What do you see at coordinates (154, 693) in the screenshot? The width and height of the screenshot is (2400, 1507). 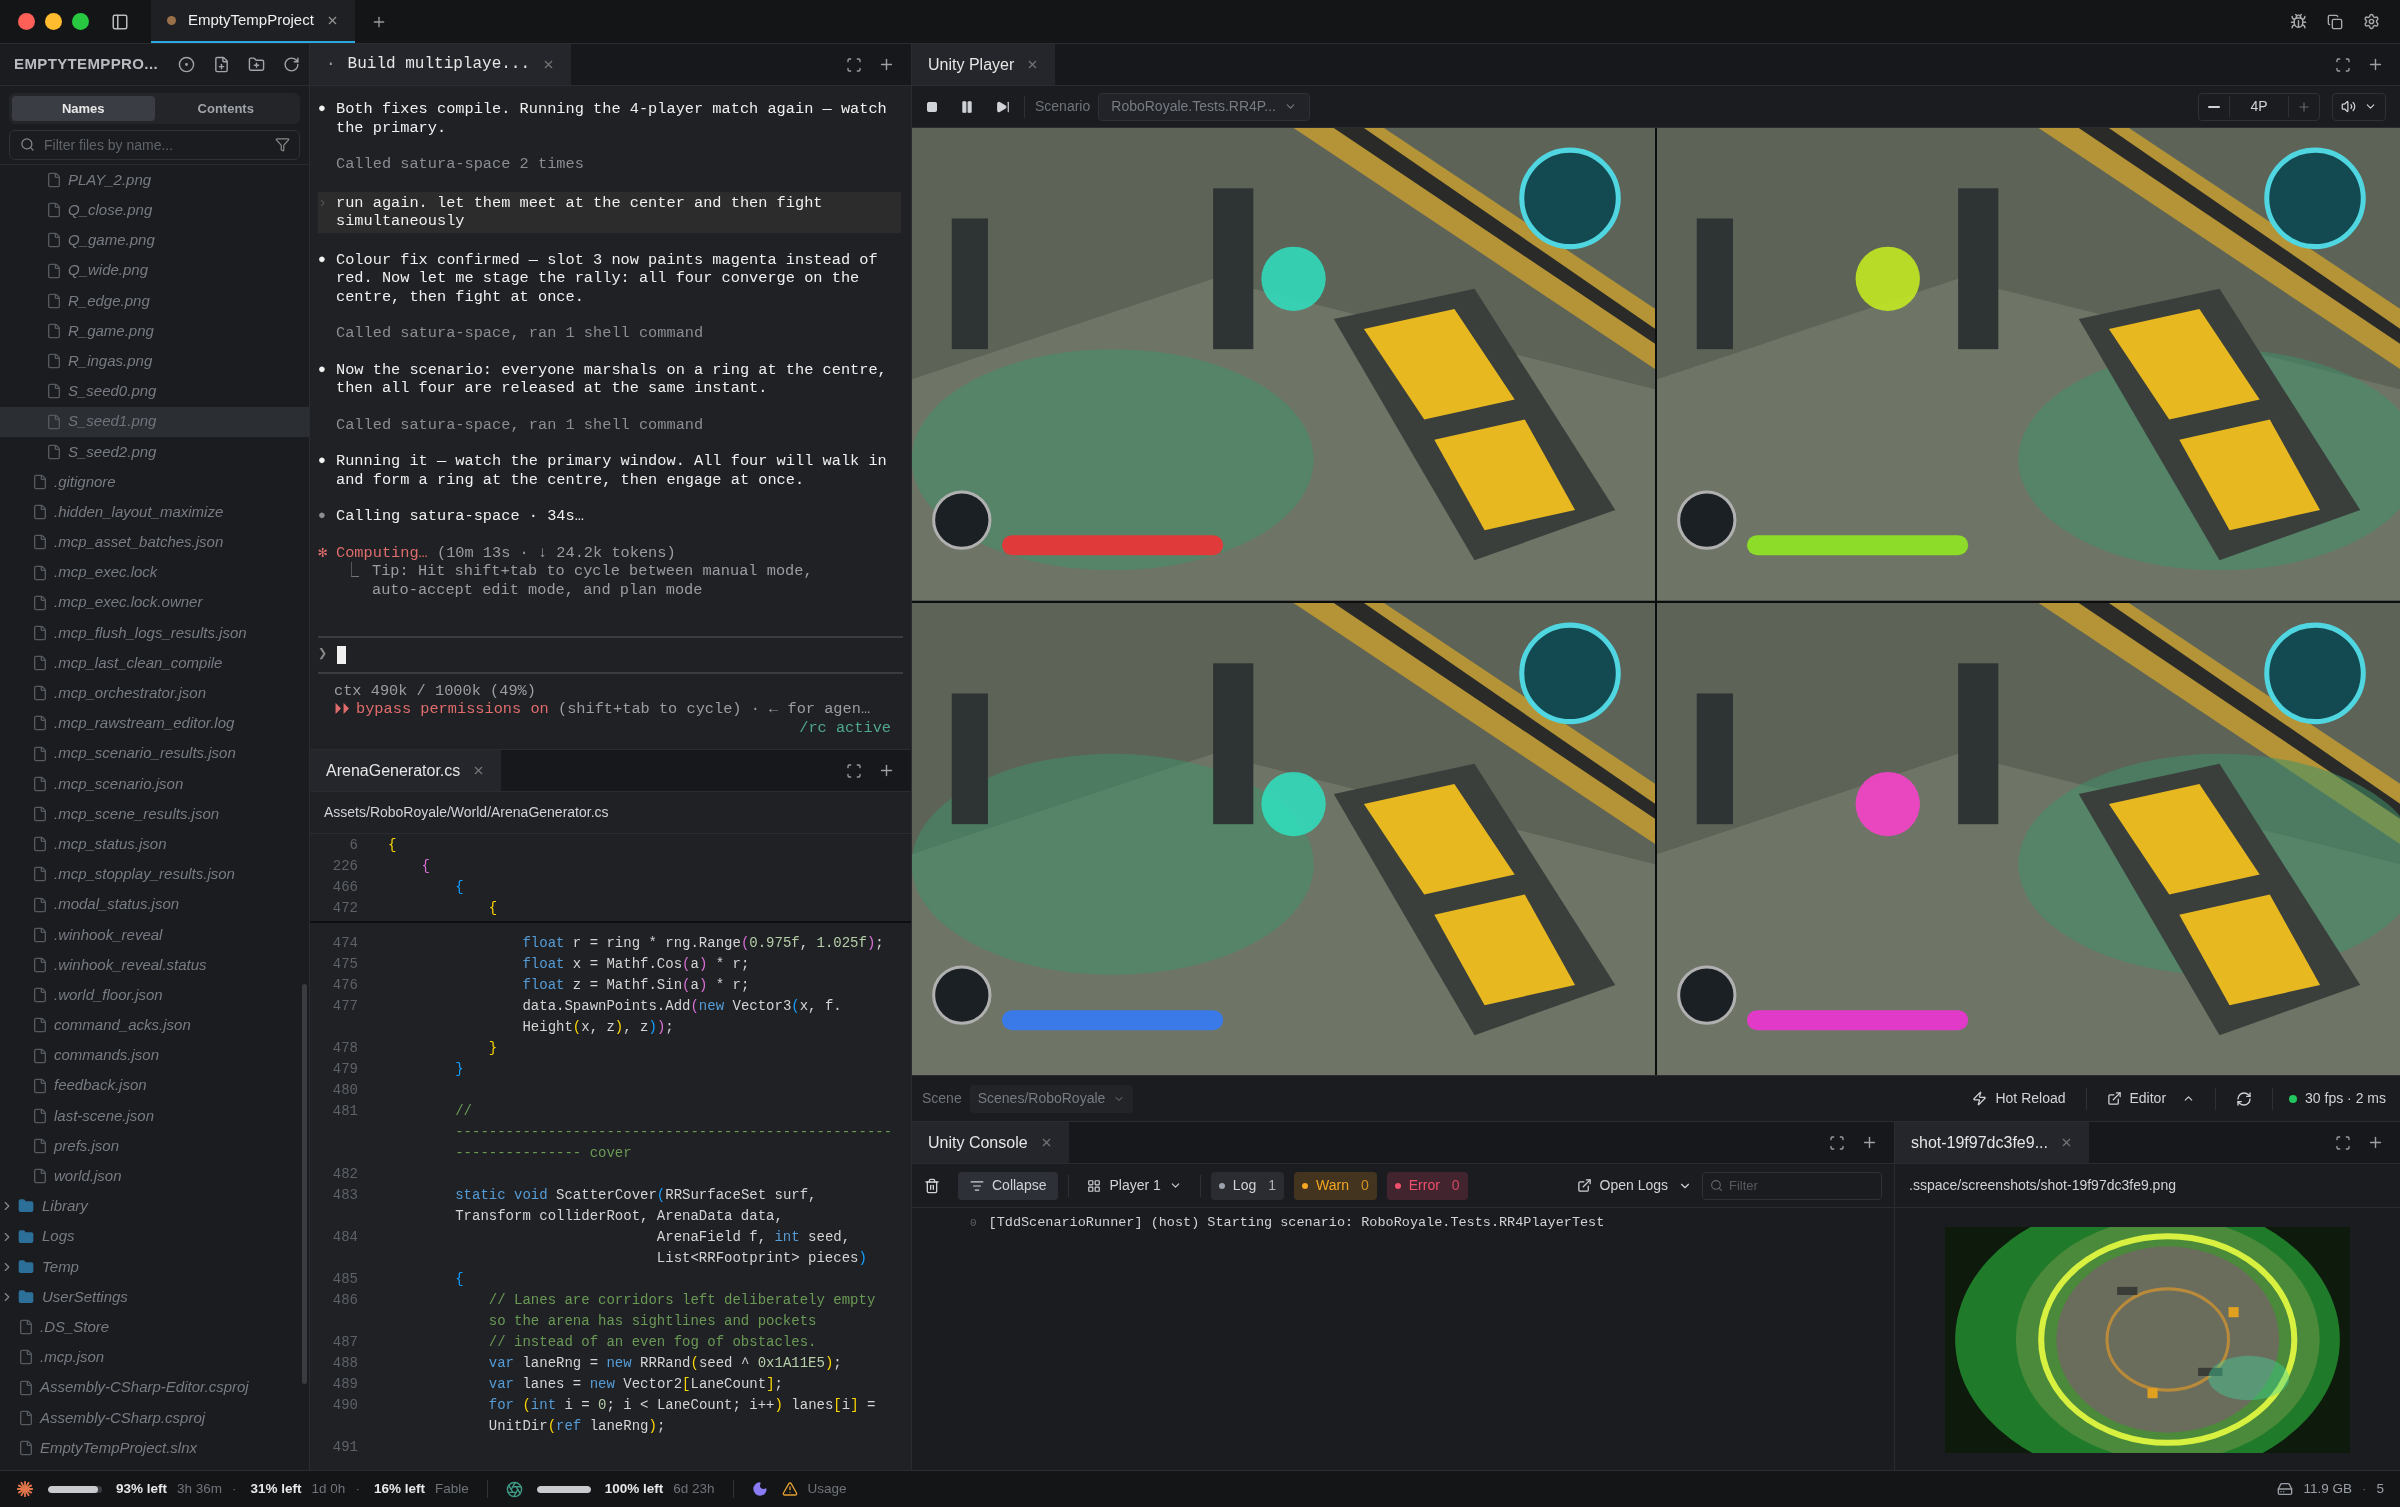 I see `file-tree-row: .mcp_orchestrator.json` at bounding box center [154, 693].